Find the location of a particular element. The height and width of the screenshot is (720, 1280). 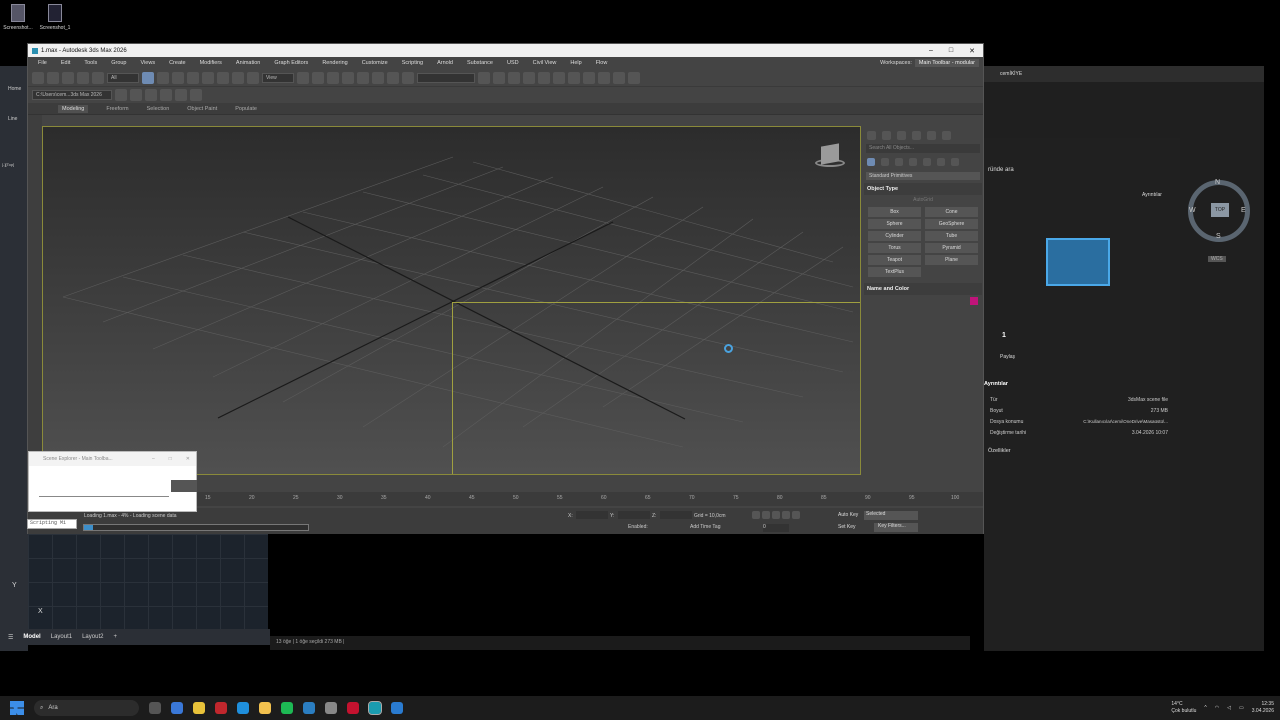

snipping-tool-icon is located at coordinates (397, 708).